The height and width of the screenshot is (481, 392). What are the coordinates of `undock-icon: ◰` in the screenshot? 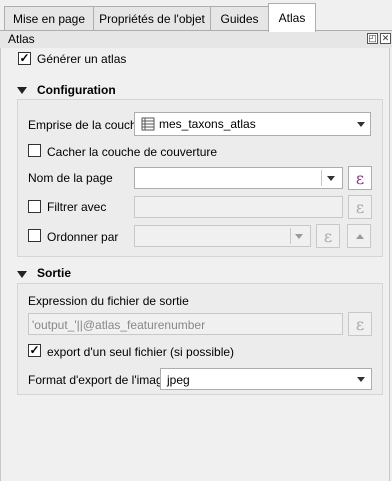 It's located at (372, 38).